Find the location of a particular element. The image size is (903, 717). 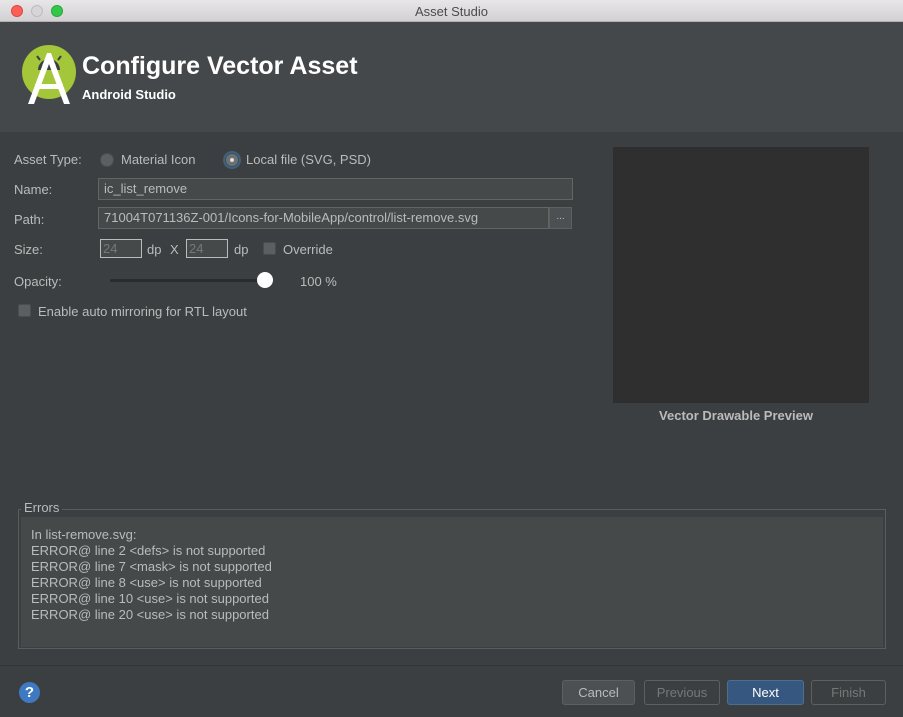

height-unit-label: dp is located at coordinates (241, 249).